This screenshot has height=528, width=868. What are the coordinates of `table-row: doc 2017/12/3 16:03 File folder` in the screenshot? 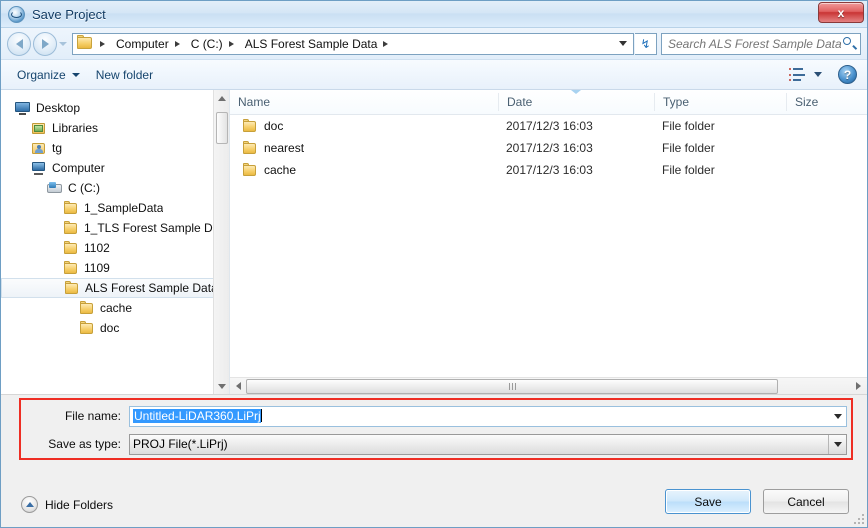 It's located at (548, 126).